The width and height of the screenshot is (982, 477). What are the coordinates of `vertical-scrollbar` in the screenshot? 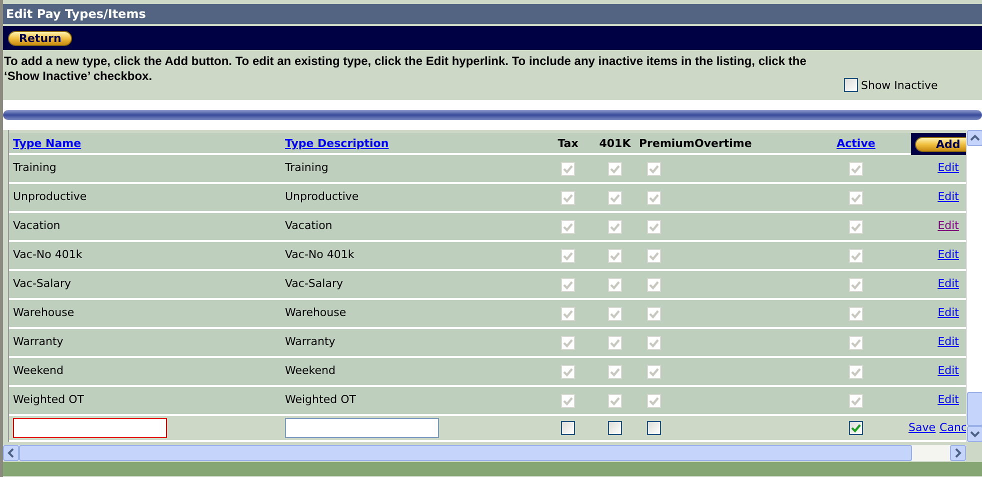 It's located at (974, 286).